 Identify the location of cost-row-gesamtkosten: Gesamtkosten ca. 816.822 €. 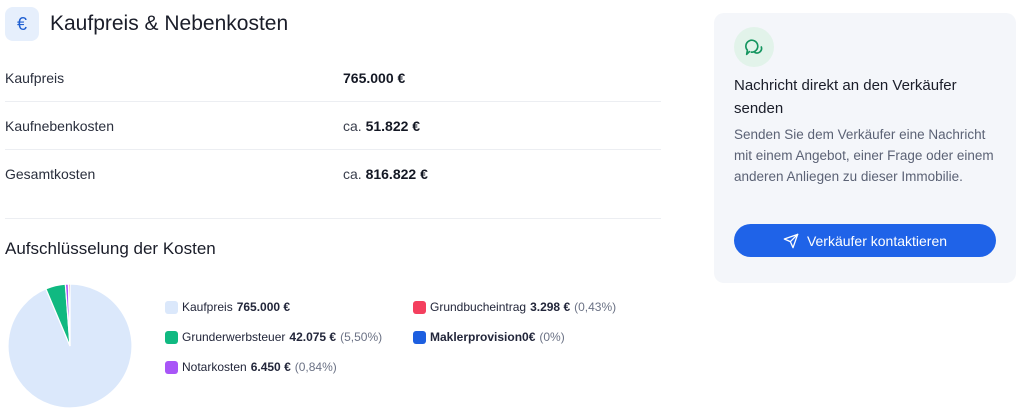
(333, 174).